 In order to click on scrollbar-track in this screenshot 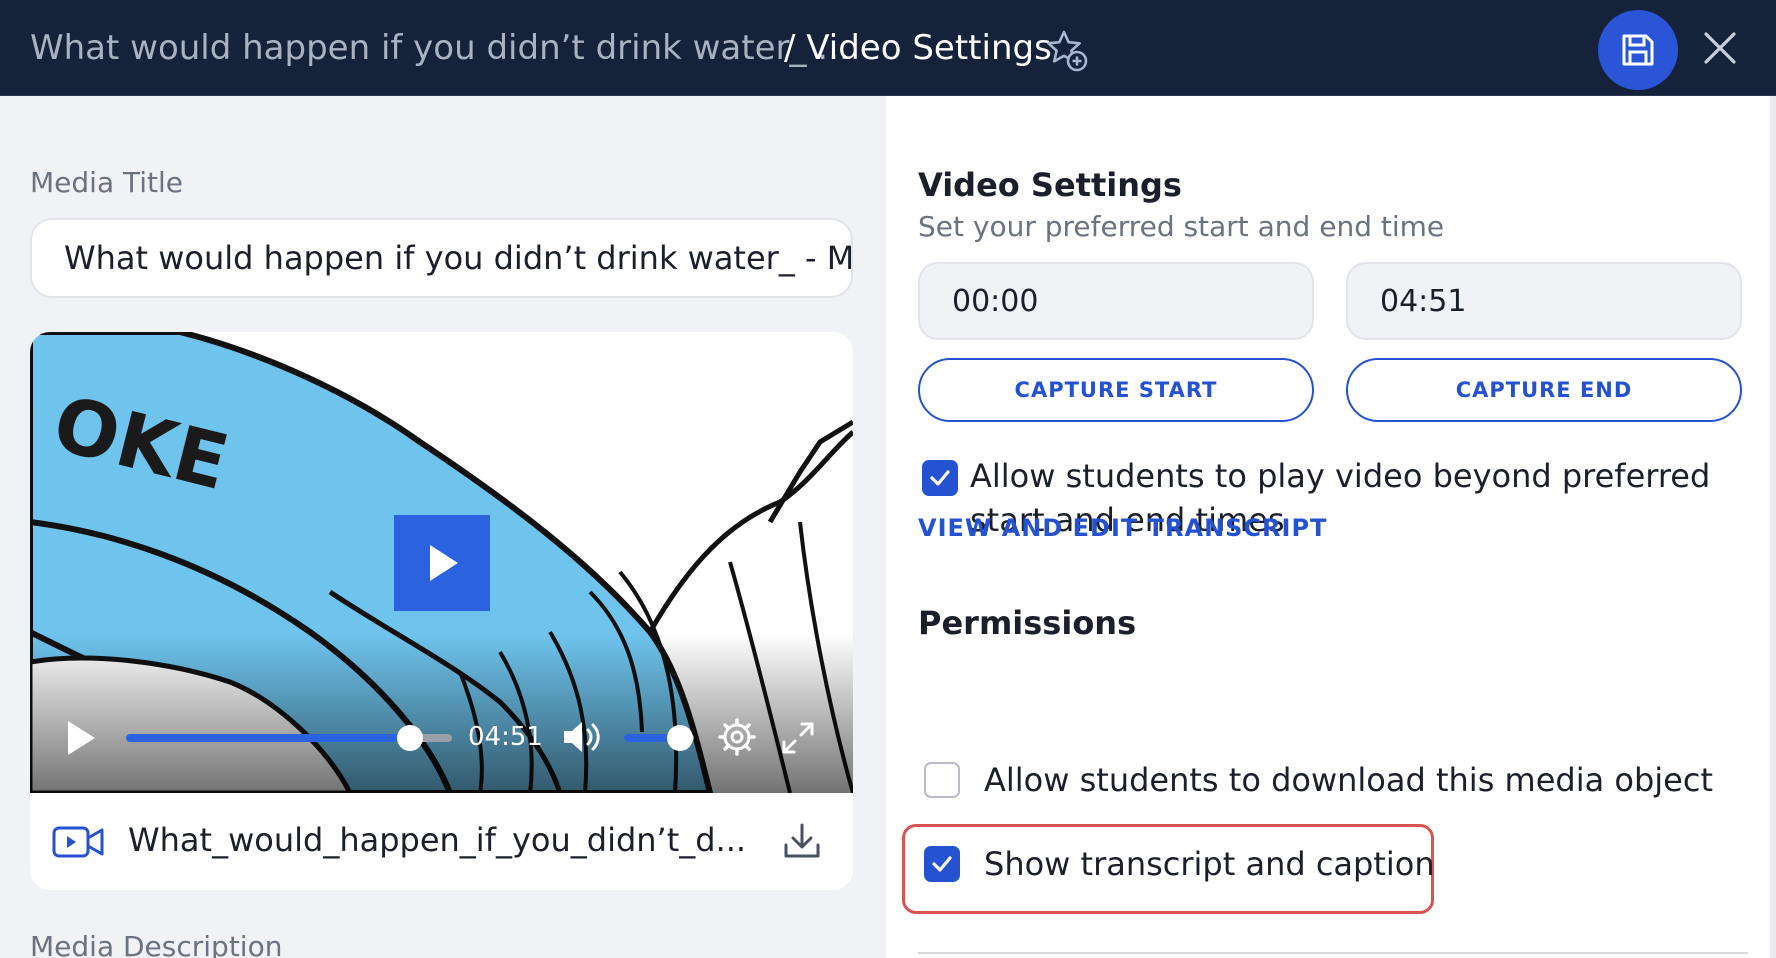, I will do `click(1773, 527)`.